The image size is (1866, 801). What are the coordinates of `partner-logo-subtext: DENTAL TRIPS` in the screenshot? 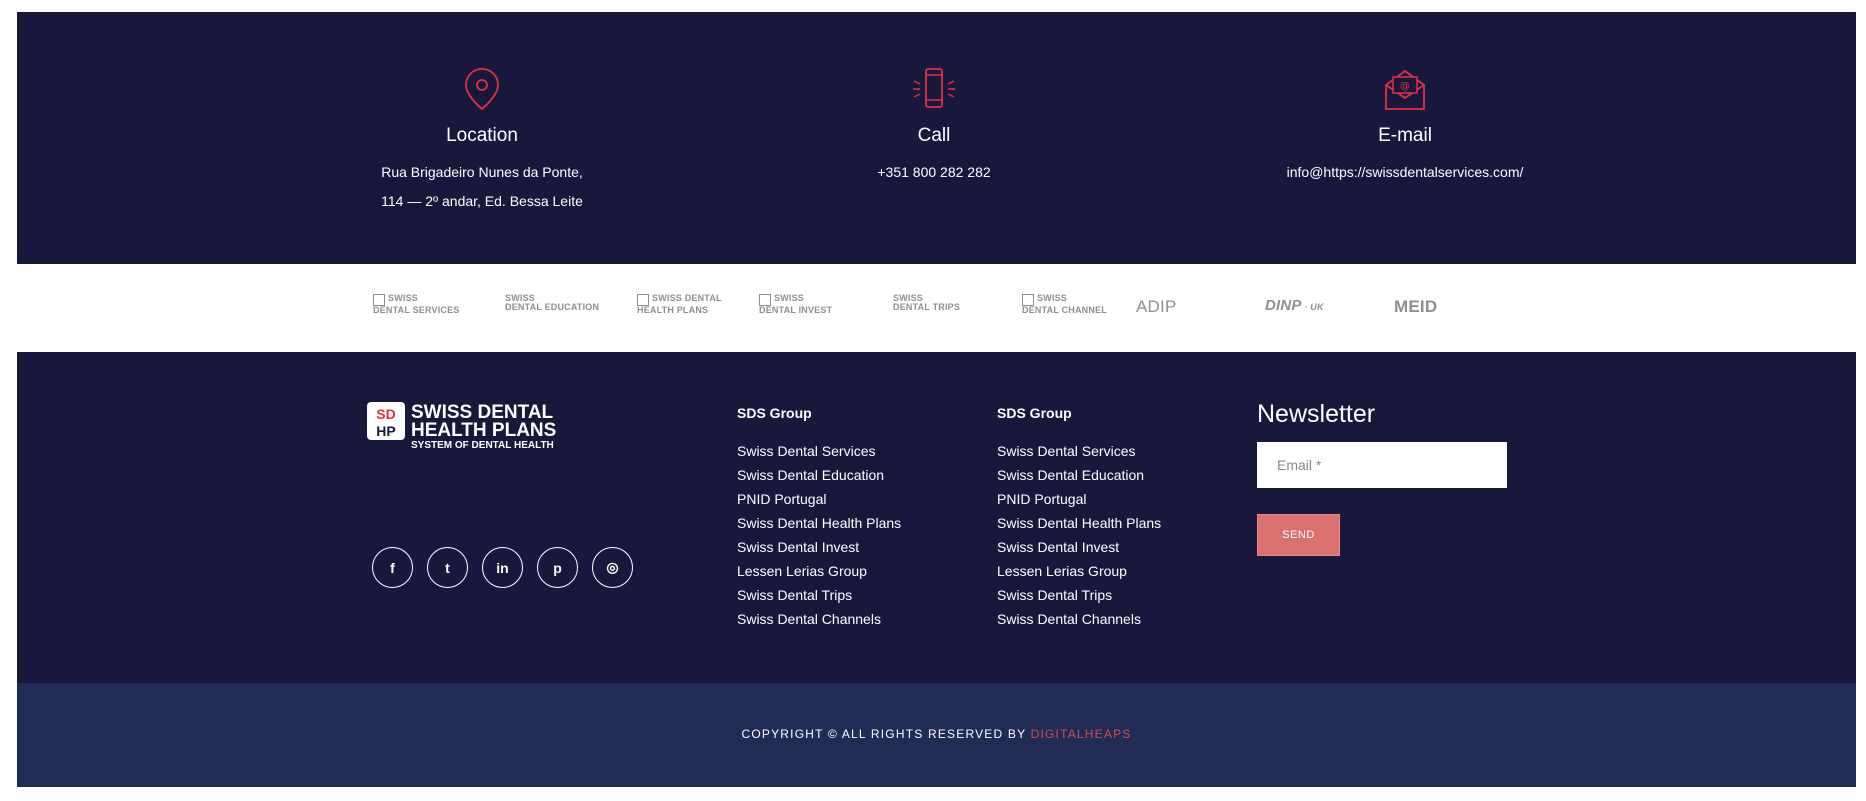 It's located at (927, 307).